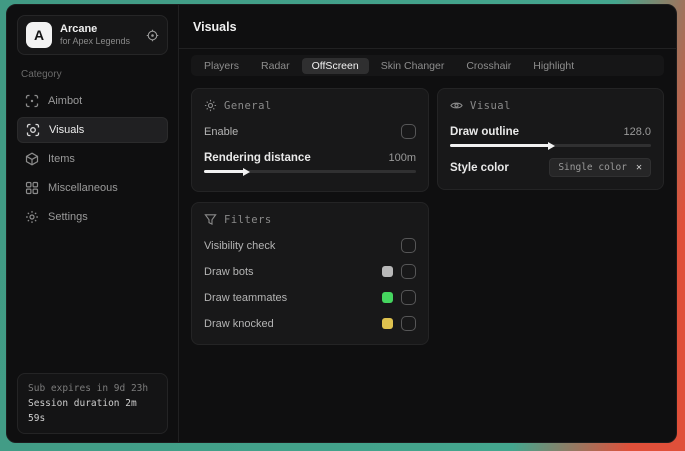  Describe the element at coordinates (427, 27) in the screenshot. I see `main-header: Visuals` at that location.